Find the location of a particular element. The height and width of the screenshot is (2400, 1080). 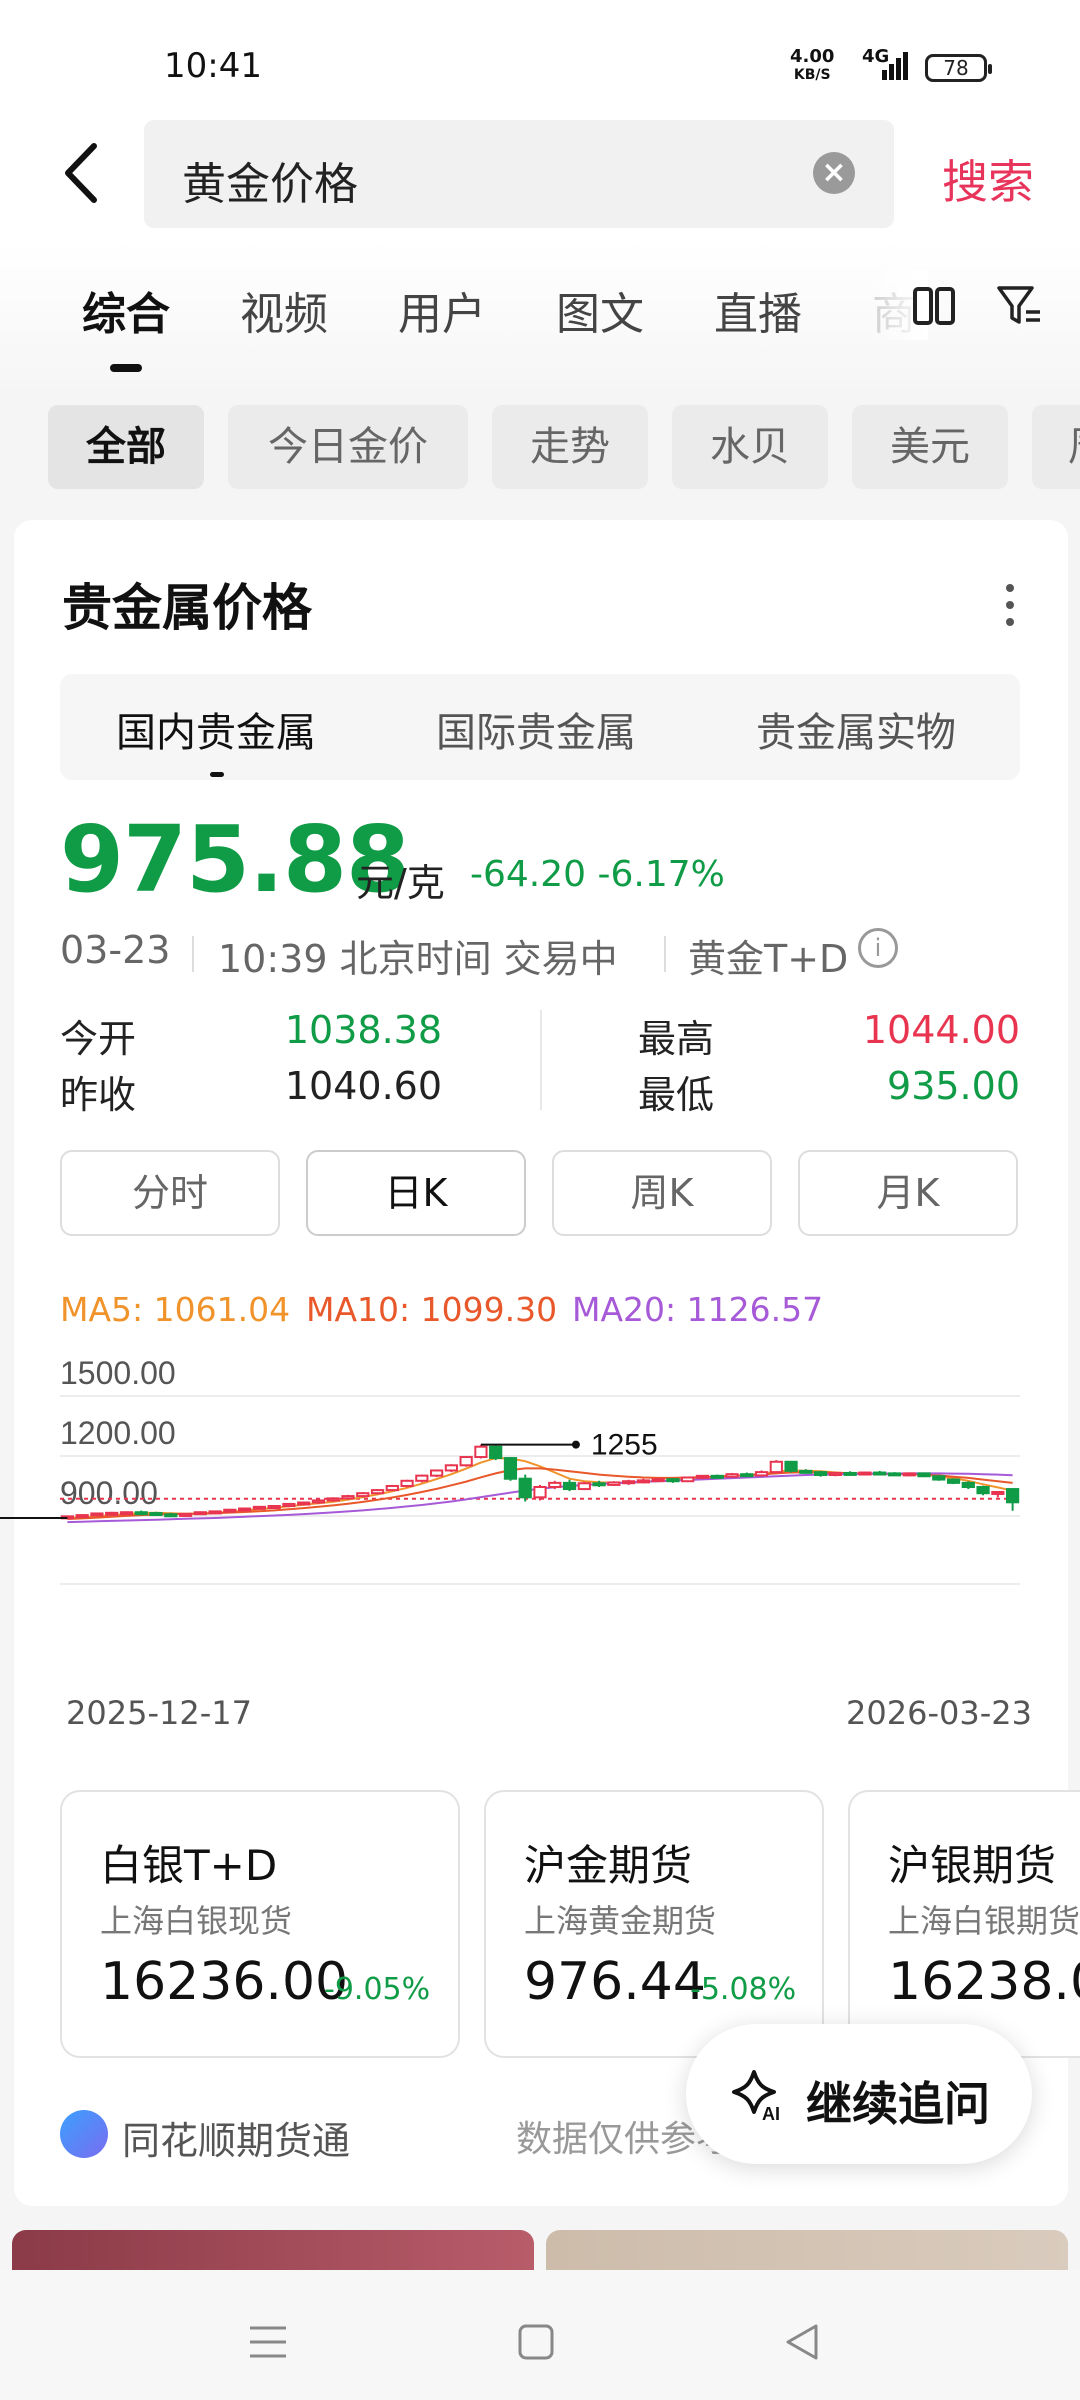

tab-graphic: 图文 is located at coordinates (600, 310).